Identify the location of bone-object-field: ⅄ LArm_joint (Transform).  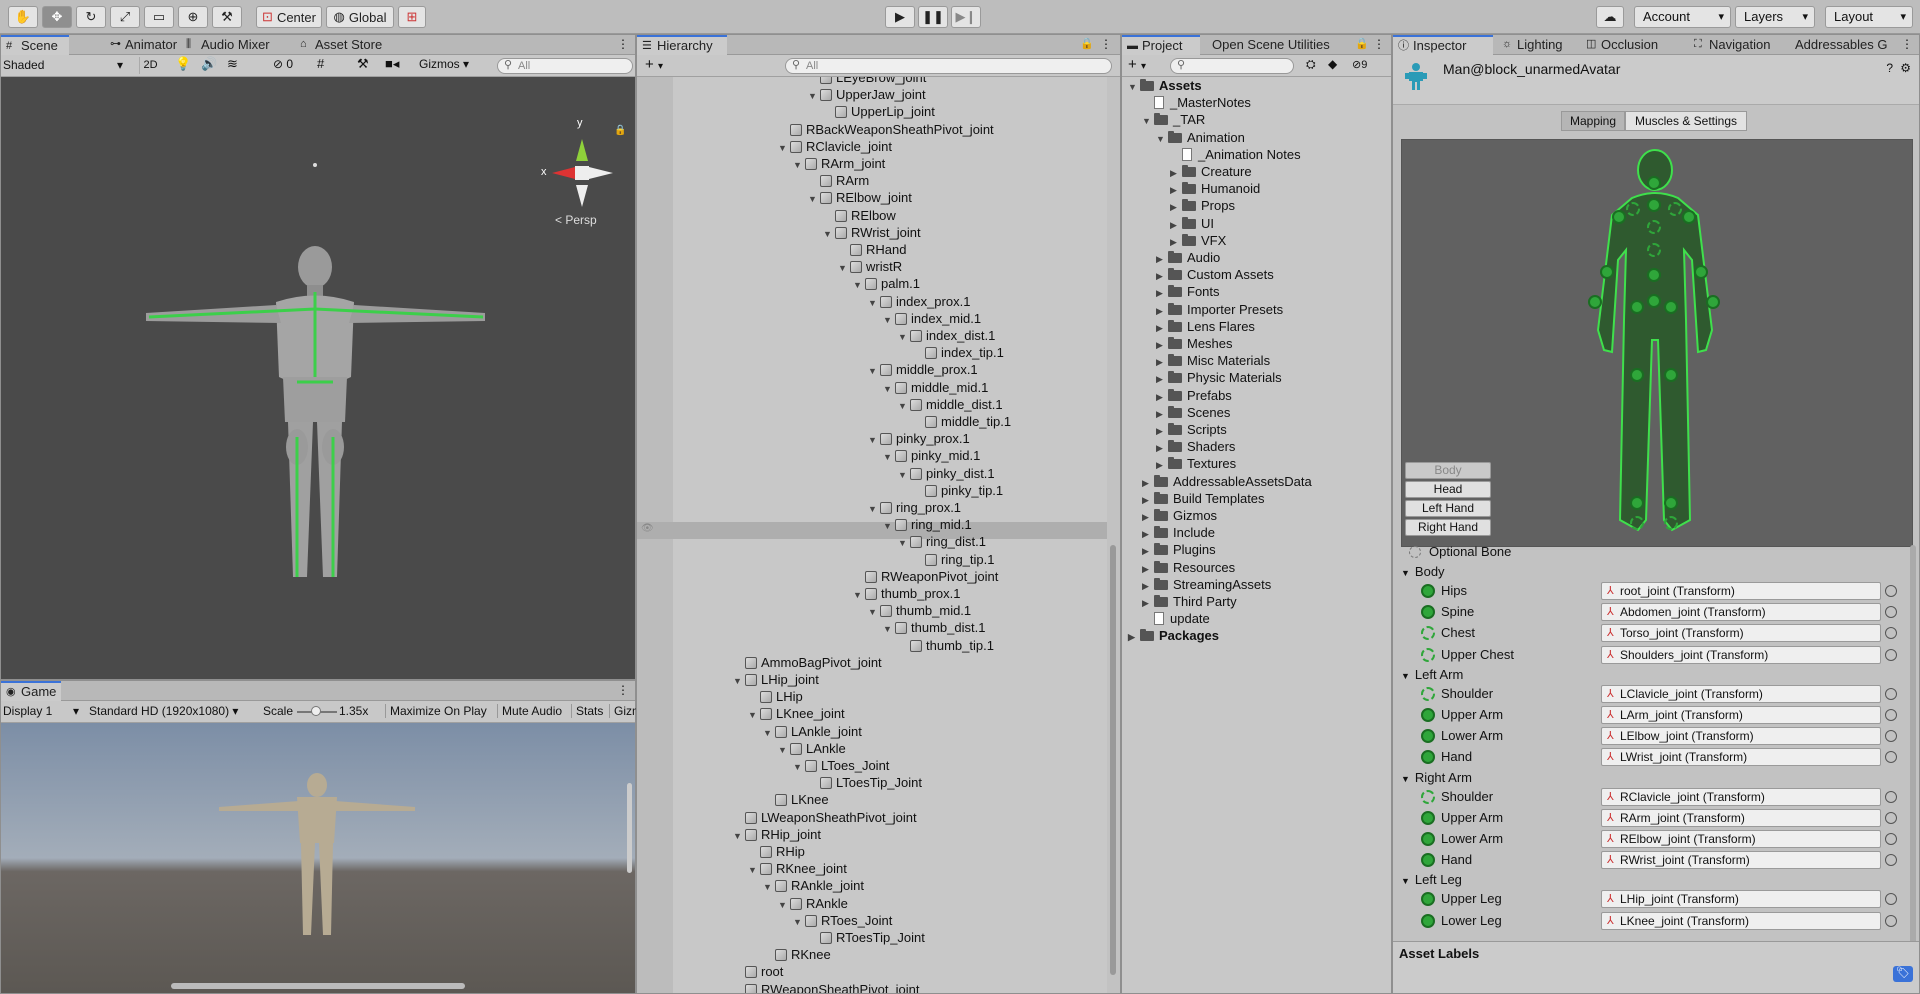
(1741, 715).